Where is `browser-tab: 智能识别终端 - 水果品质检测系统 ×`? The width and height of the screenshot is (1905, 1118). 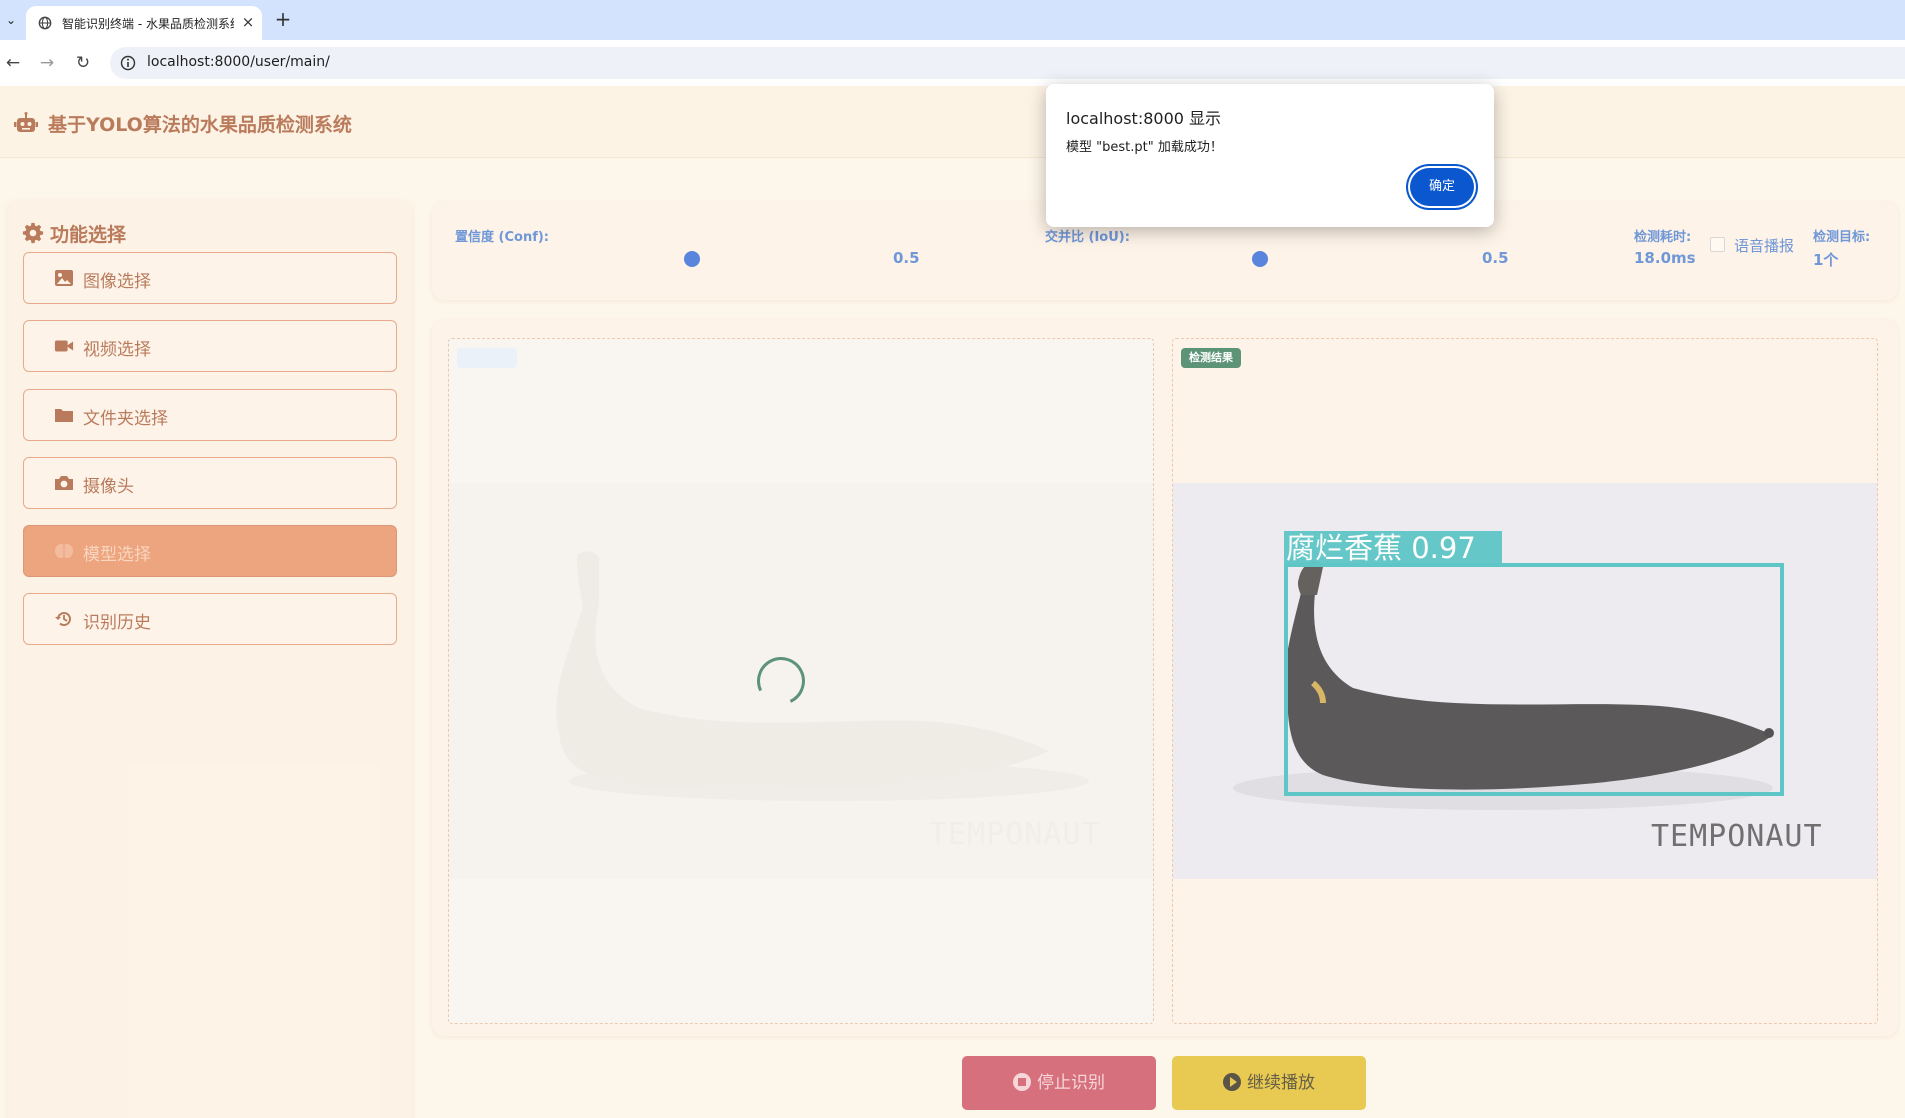 browser-tab: 智能识别终端 - 水果品质检测系统 × is located at coordinates (144, 23).